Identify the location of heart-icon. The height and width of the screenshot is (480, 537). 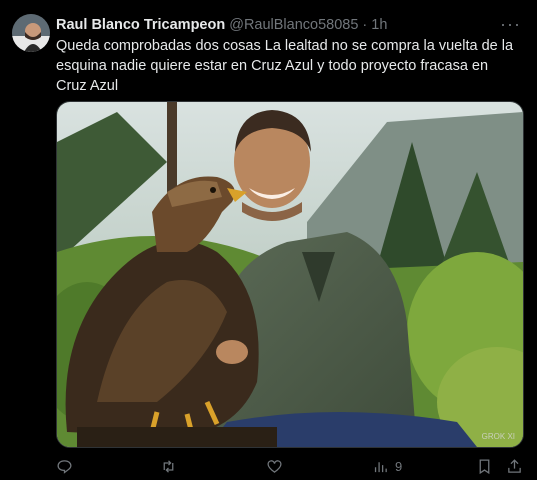
(274, 466).